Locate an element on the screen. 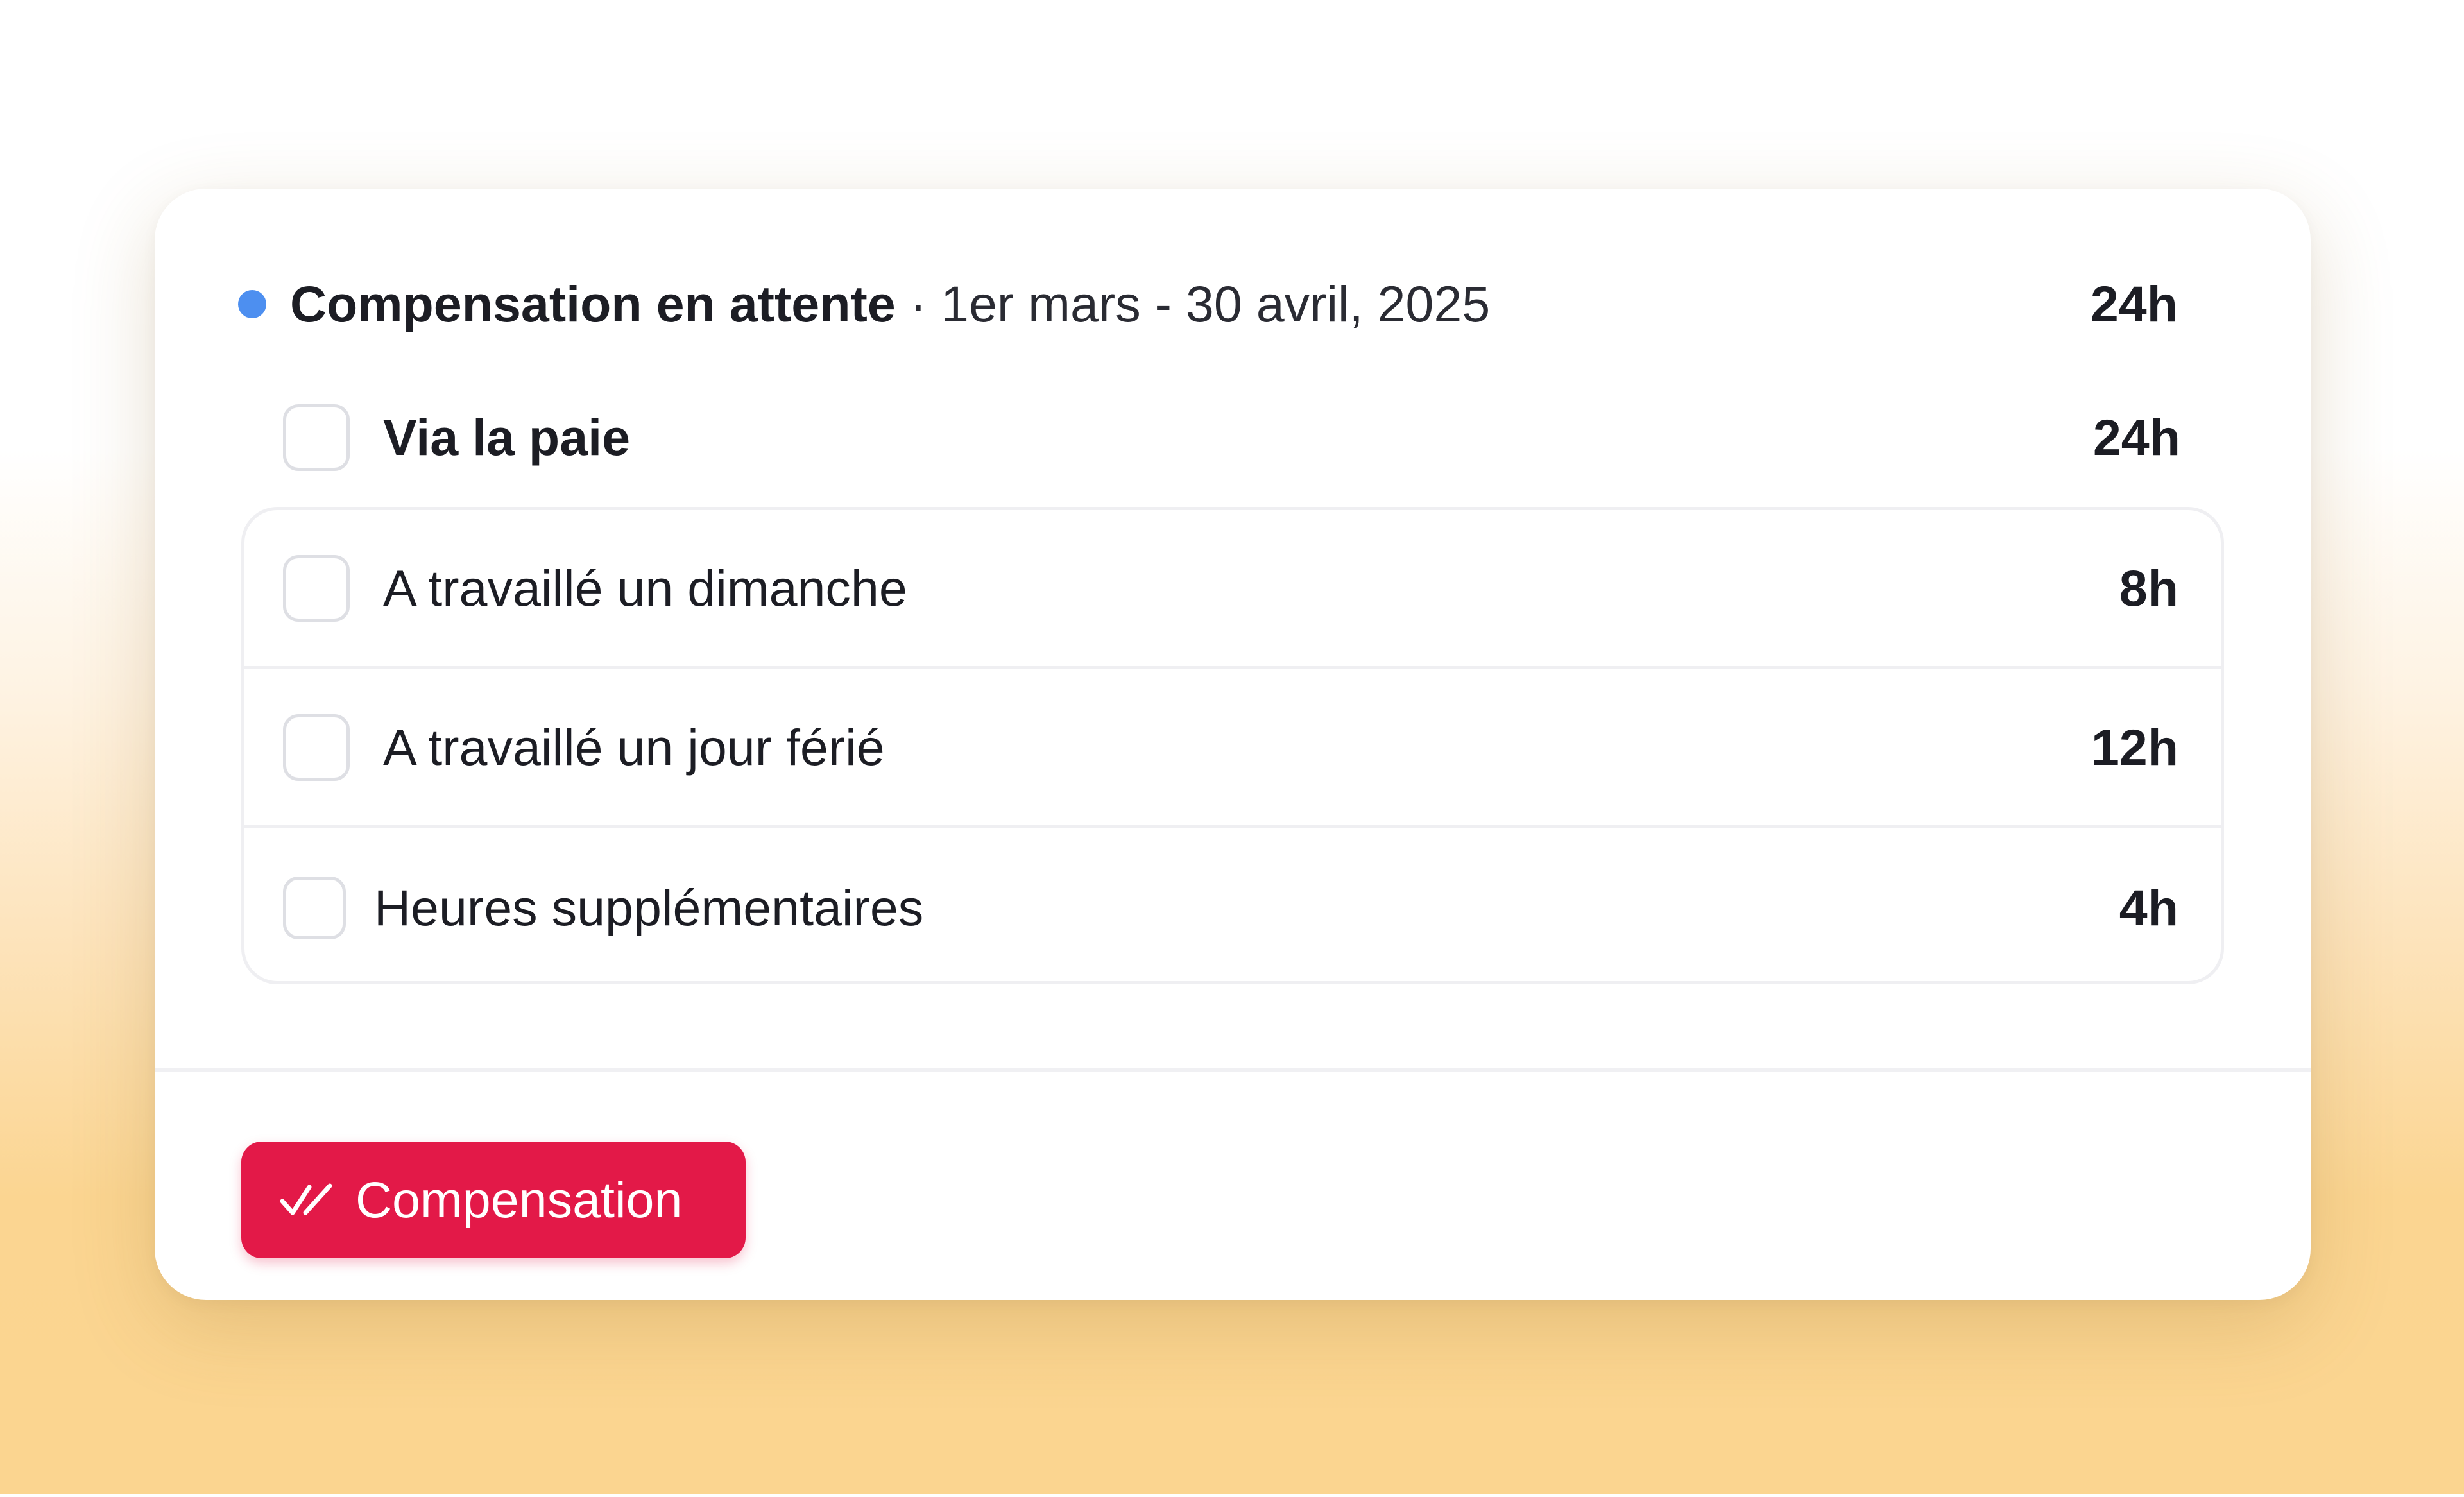 The height and width of the screenshot is (1497, 2464). list-item: Heures supplémentaires 4h is located at coordinates (1233, 904).